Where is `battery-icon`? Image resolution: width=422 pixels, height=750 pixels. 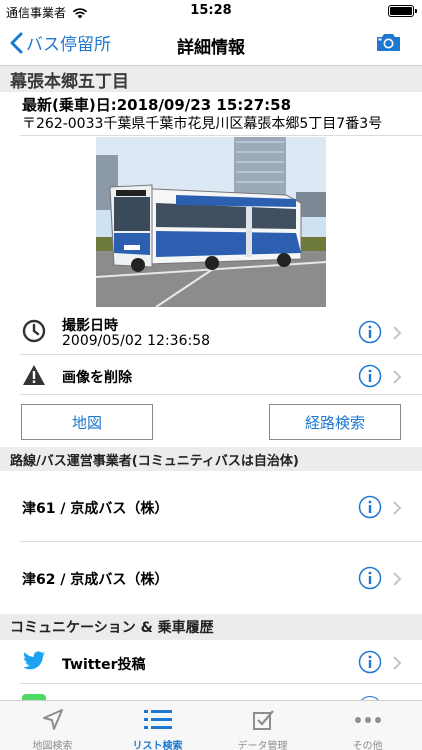 battery-icon is located at coordinates (402, 11).